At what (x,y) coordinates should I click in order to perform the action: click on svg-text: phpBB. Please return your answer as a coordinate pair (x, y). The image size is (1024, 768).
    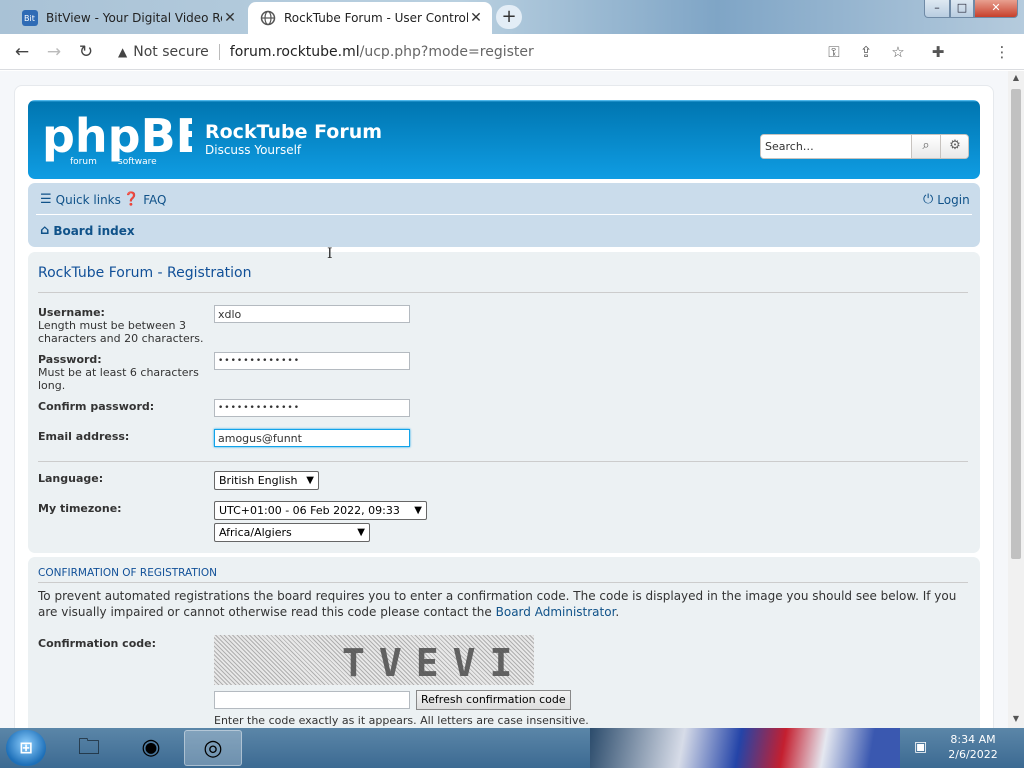
    Looking at the image, I should click on (117, 137).